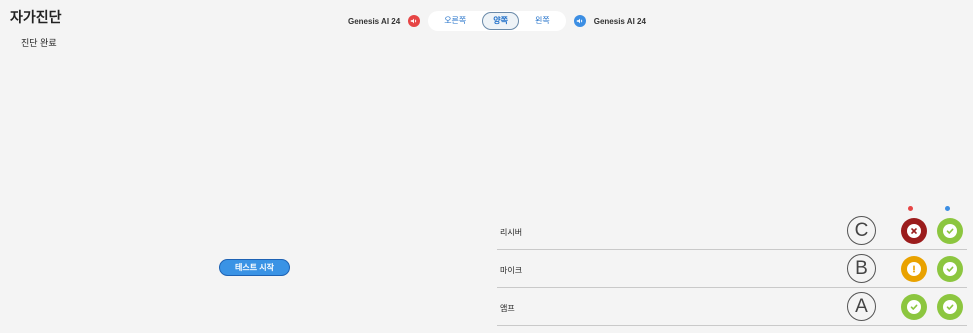 Image resolution: width=973 pixels, height=333 pixels. What do you see at coordinates (455, 21) in the screenshot?
I see `tab-right: 오른쪽` at bounding box center [455, 21].